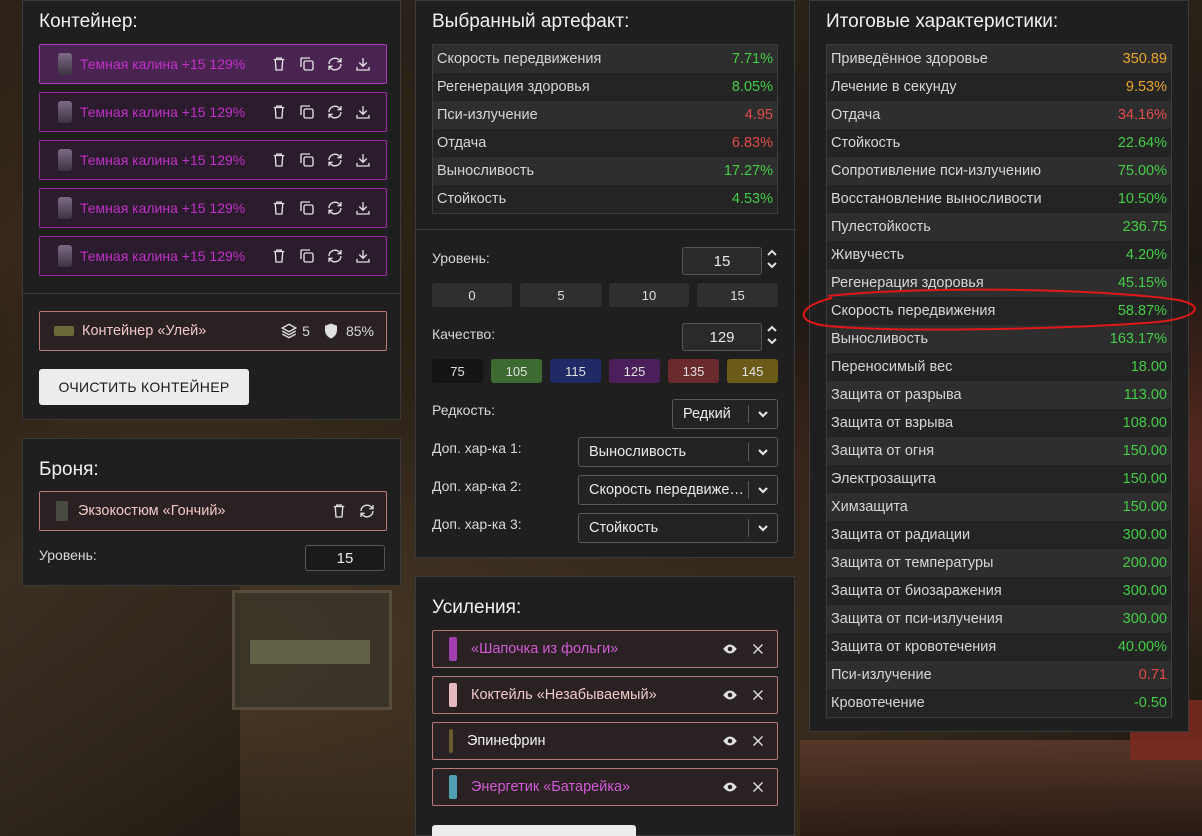  What do you see at coordinates (752, 371) in the screenshot?
I see `quality-preset-145: 145` at bounding box center [752, 371].